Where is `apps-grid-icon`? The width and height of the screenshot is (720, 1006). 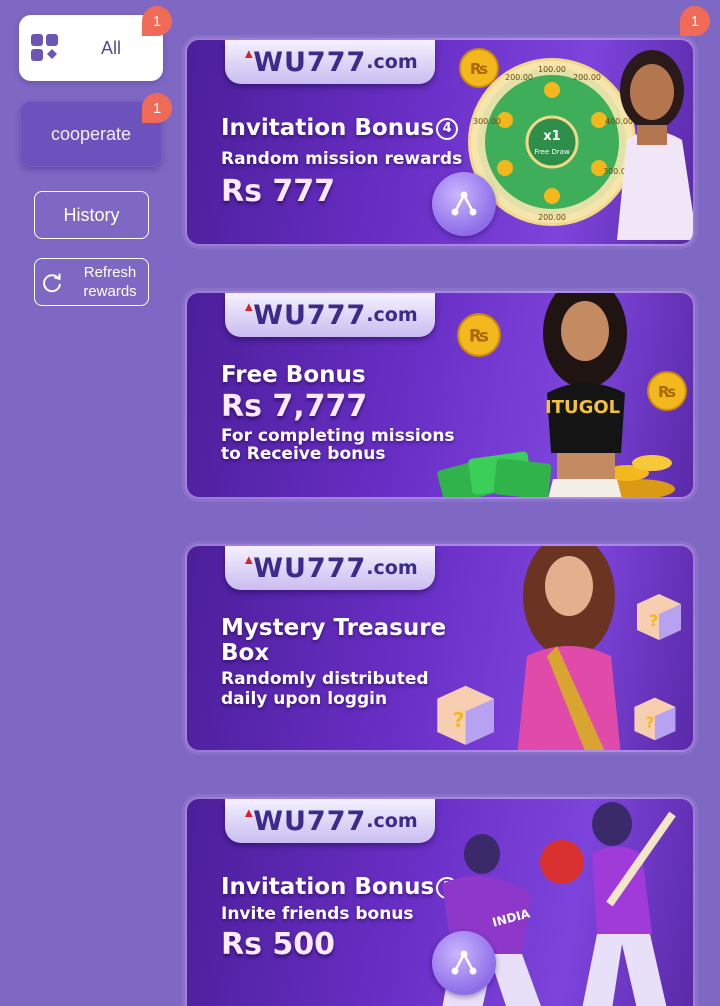 apps-grid-icon is located at coordinates (44, 47).